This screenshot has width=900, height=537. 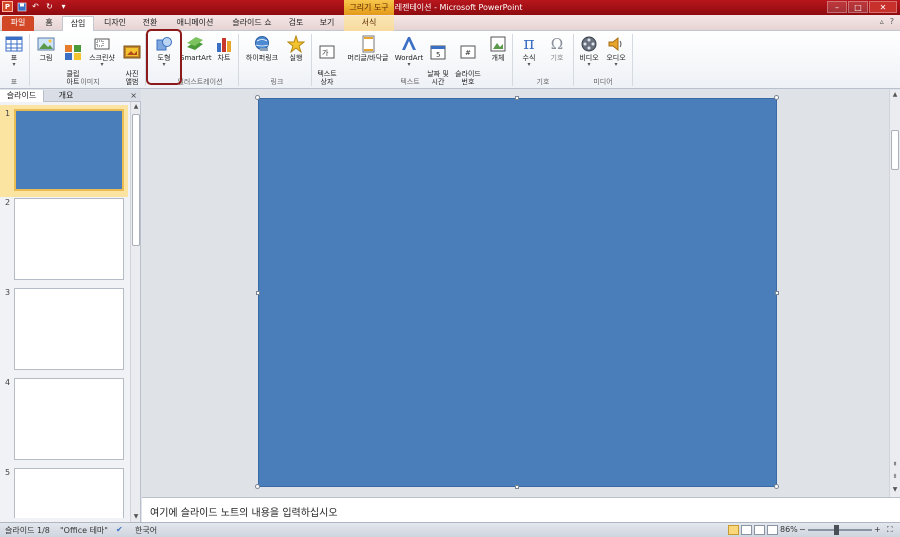 I want to click on minimize-ribbon-icon: ▵, so click(x=882, y=21).